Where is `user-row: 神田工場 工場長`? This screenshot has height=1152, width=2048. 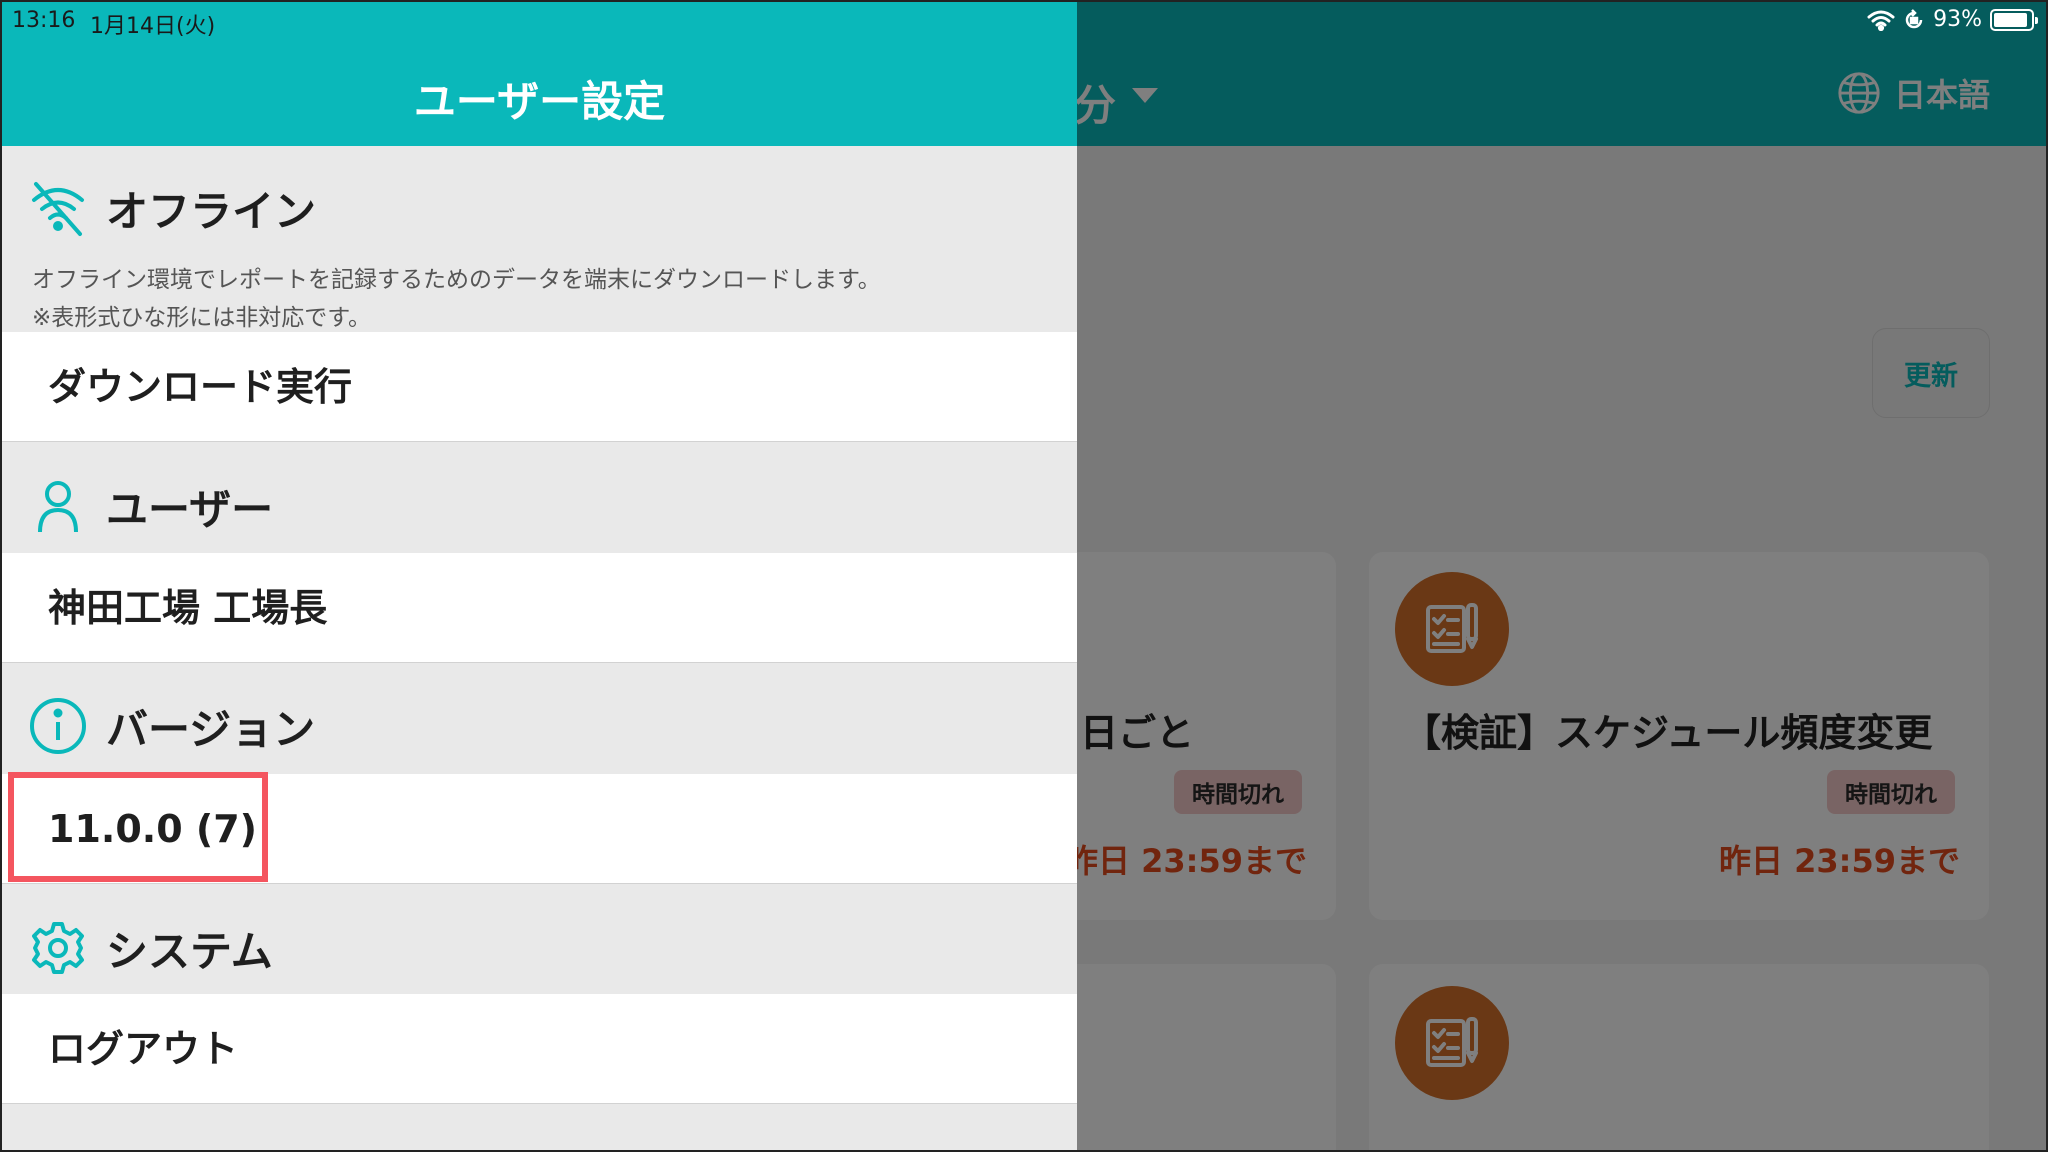 user-row: 神田工場 工場長 is located at coordinates (539, 608).